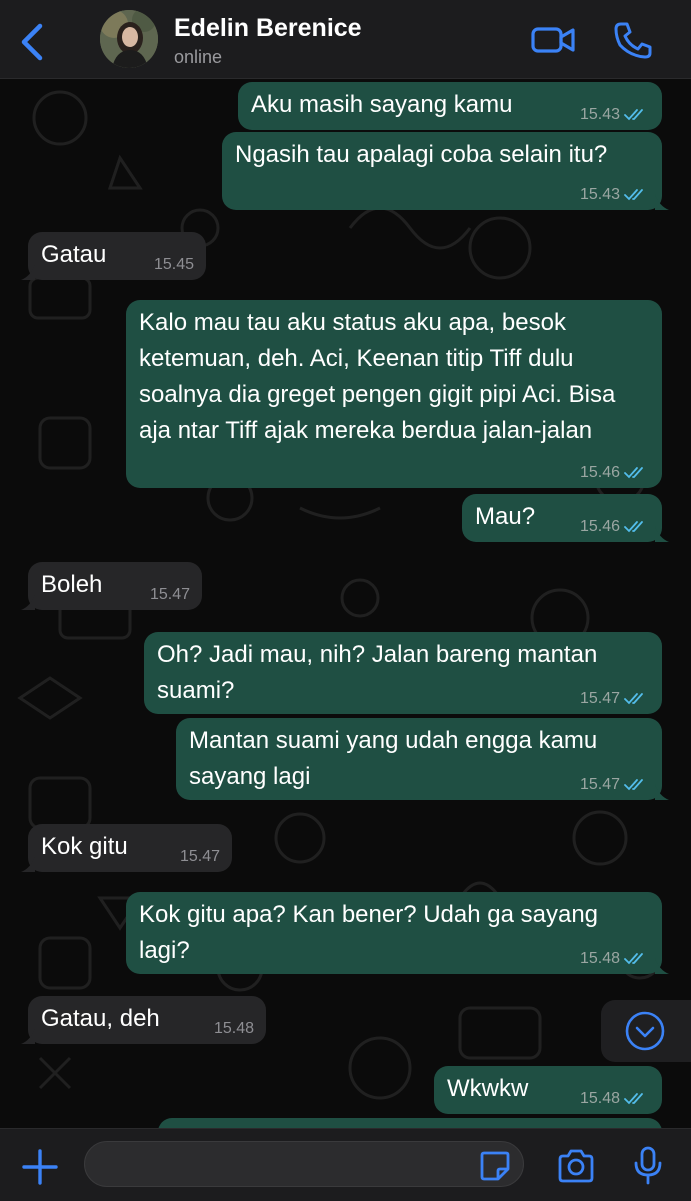  I want to click on plus-icon, so click(40, 1167).